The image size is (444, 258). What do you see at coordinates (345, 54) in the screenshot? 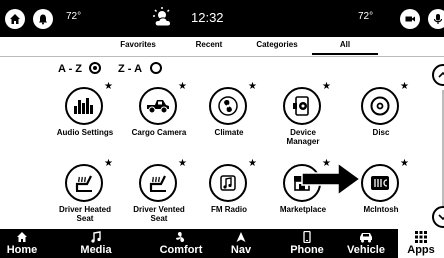
I see `tab-selected-indicator` at bounding box center [345, 54].